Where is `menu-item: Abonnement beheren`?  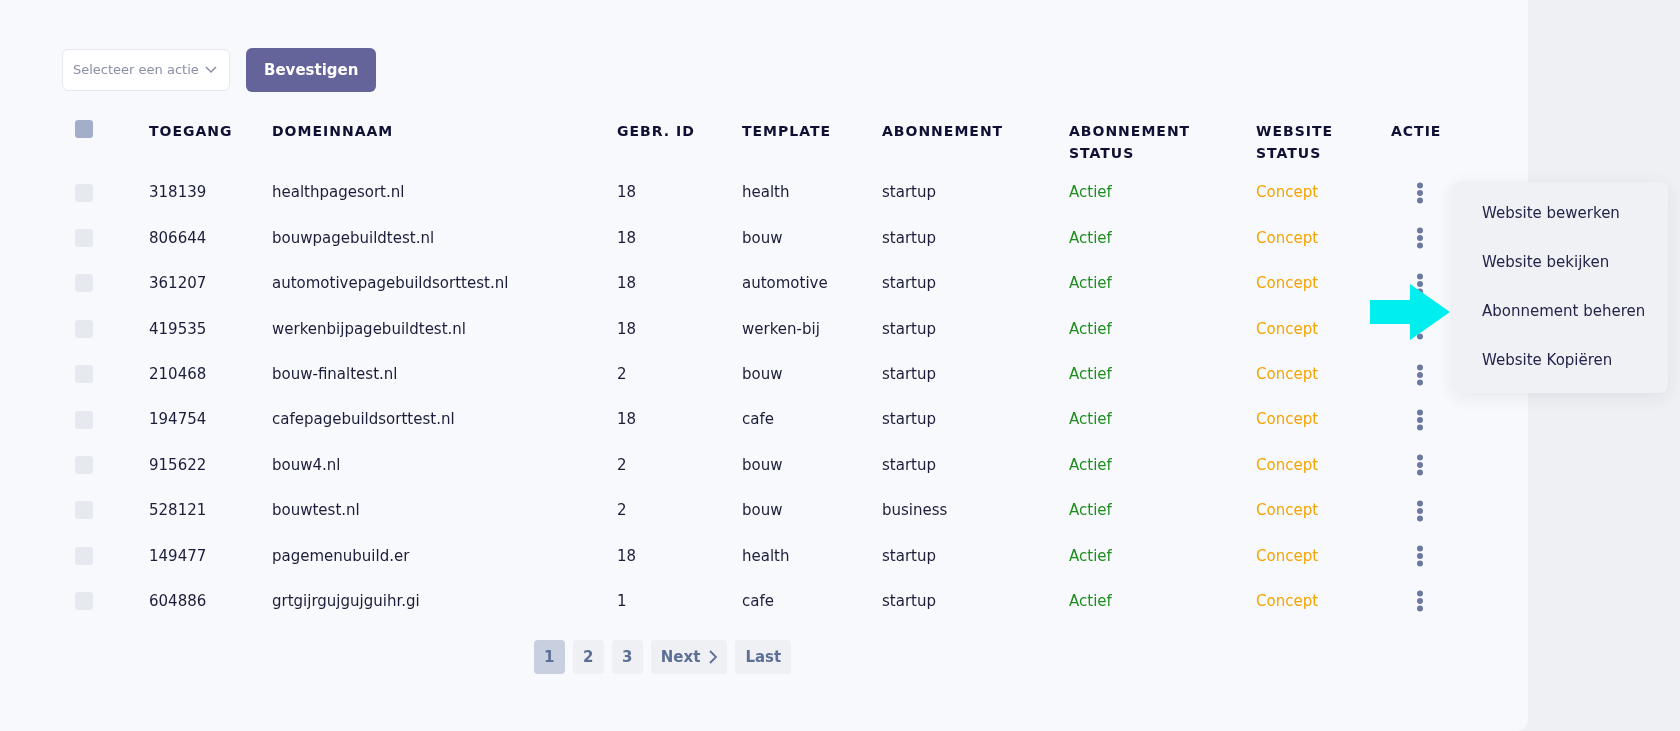
menu-item: Abonnement beheren is located at coordinates (1560, 315).